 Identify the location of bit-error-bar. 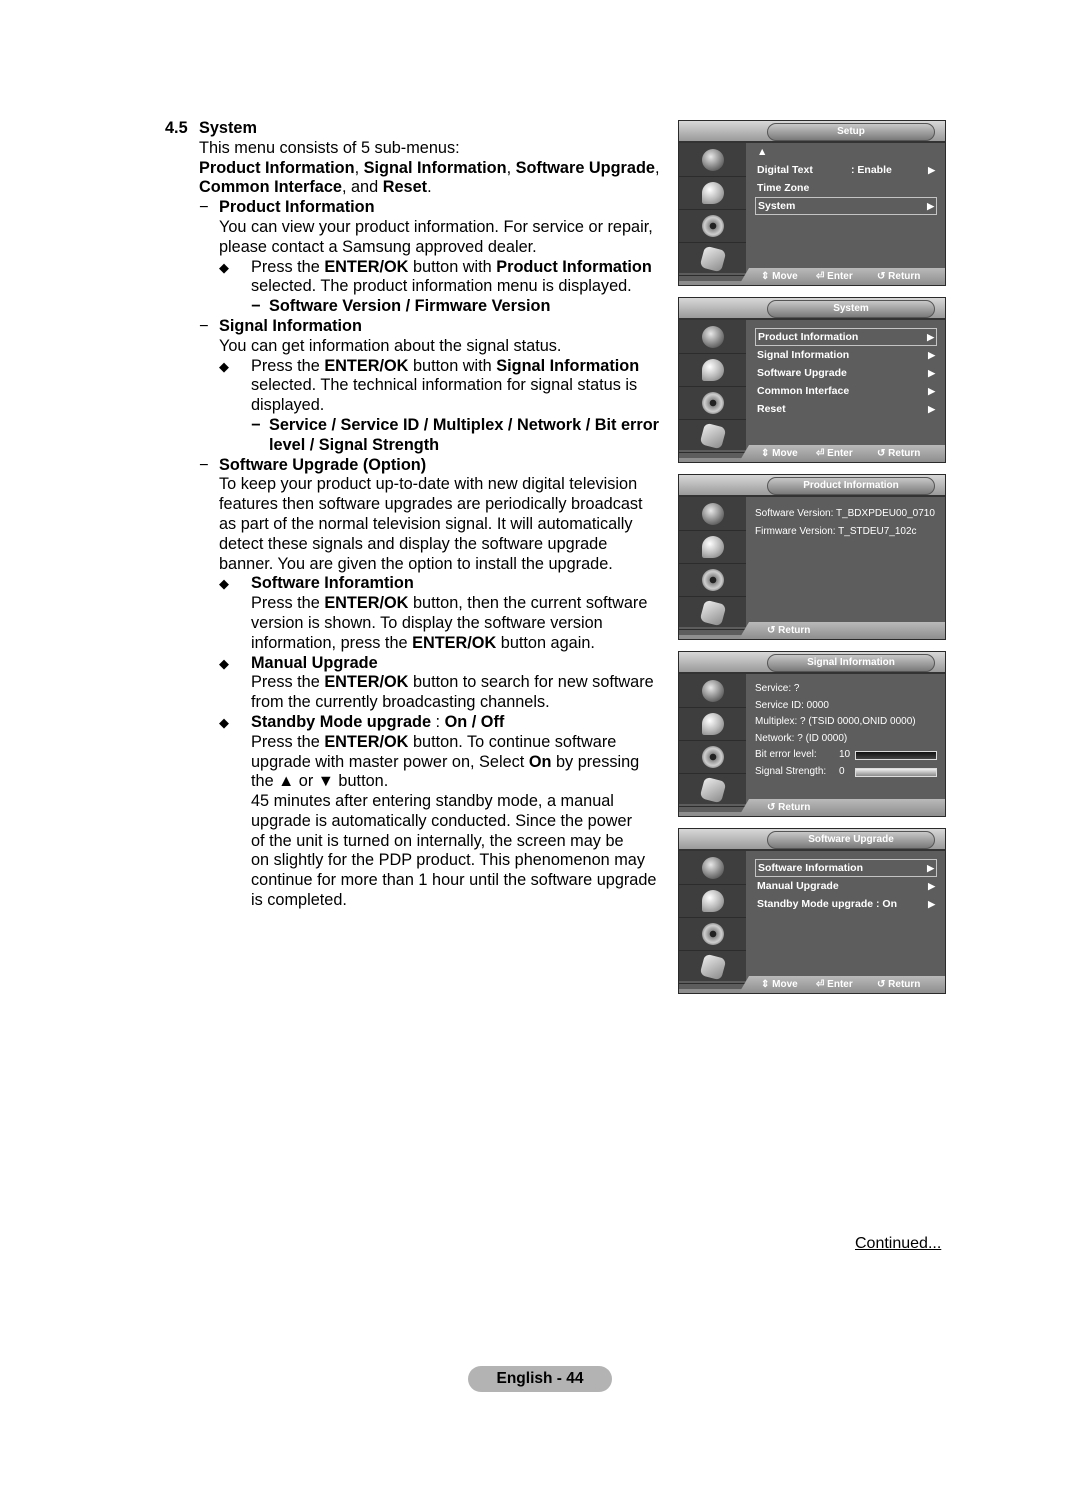
(896, 755).